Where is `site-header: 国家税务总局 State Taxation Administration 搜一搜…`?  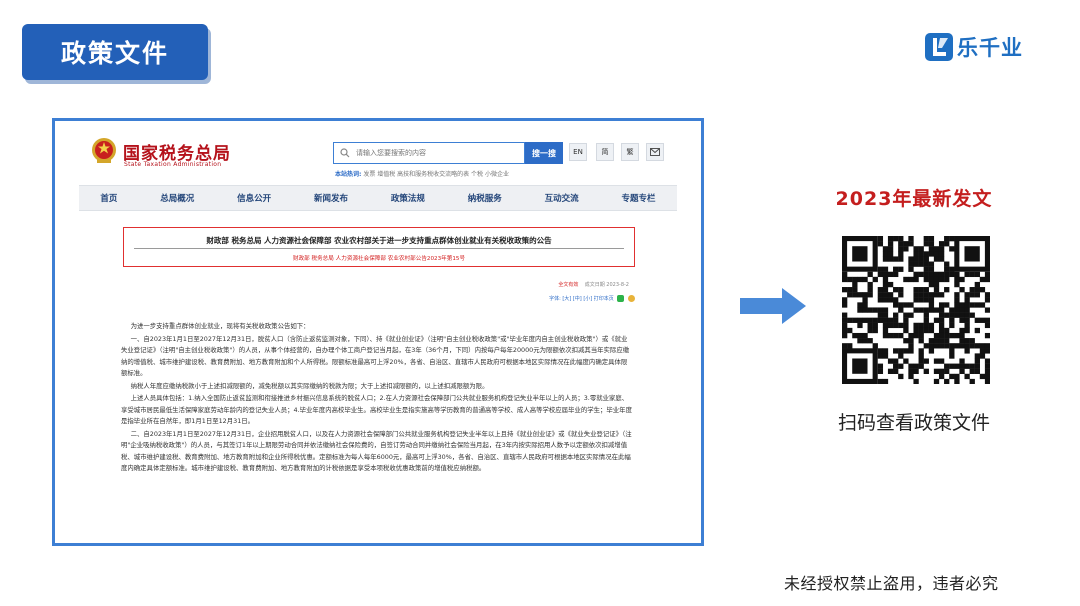
site-header: 国家税务总局 State Taxation Administration 搜一搜… is located at coordinates (378, 153).